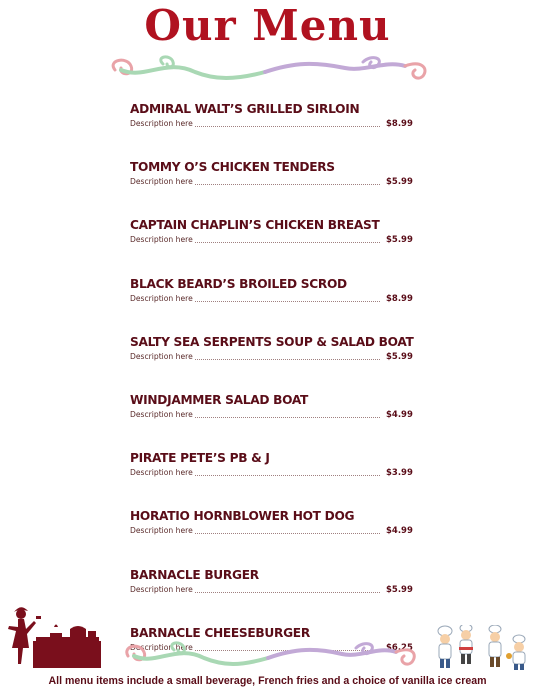 This screenshot has height=693, width=535. Describe the element at coordinates (255, 225) in the screenshot. I see `item-name: CAPTAIN CHAPLIN’S CHICKEN BREAST` at that location.